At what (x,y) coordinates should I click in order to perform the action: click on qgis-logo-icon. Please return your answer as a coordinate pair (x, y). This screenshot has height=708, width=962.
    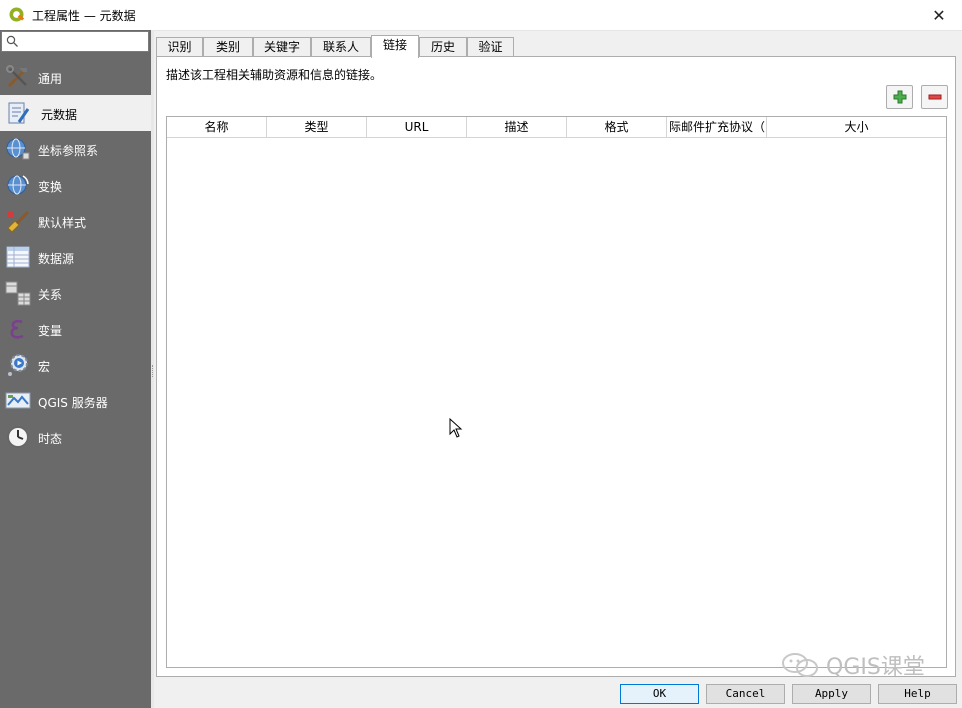
    Looking at the image, I should click on (17, 14).